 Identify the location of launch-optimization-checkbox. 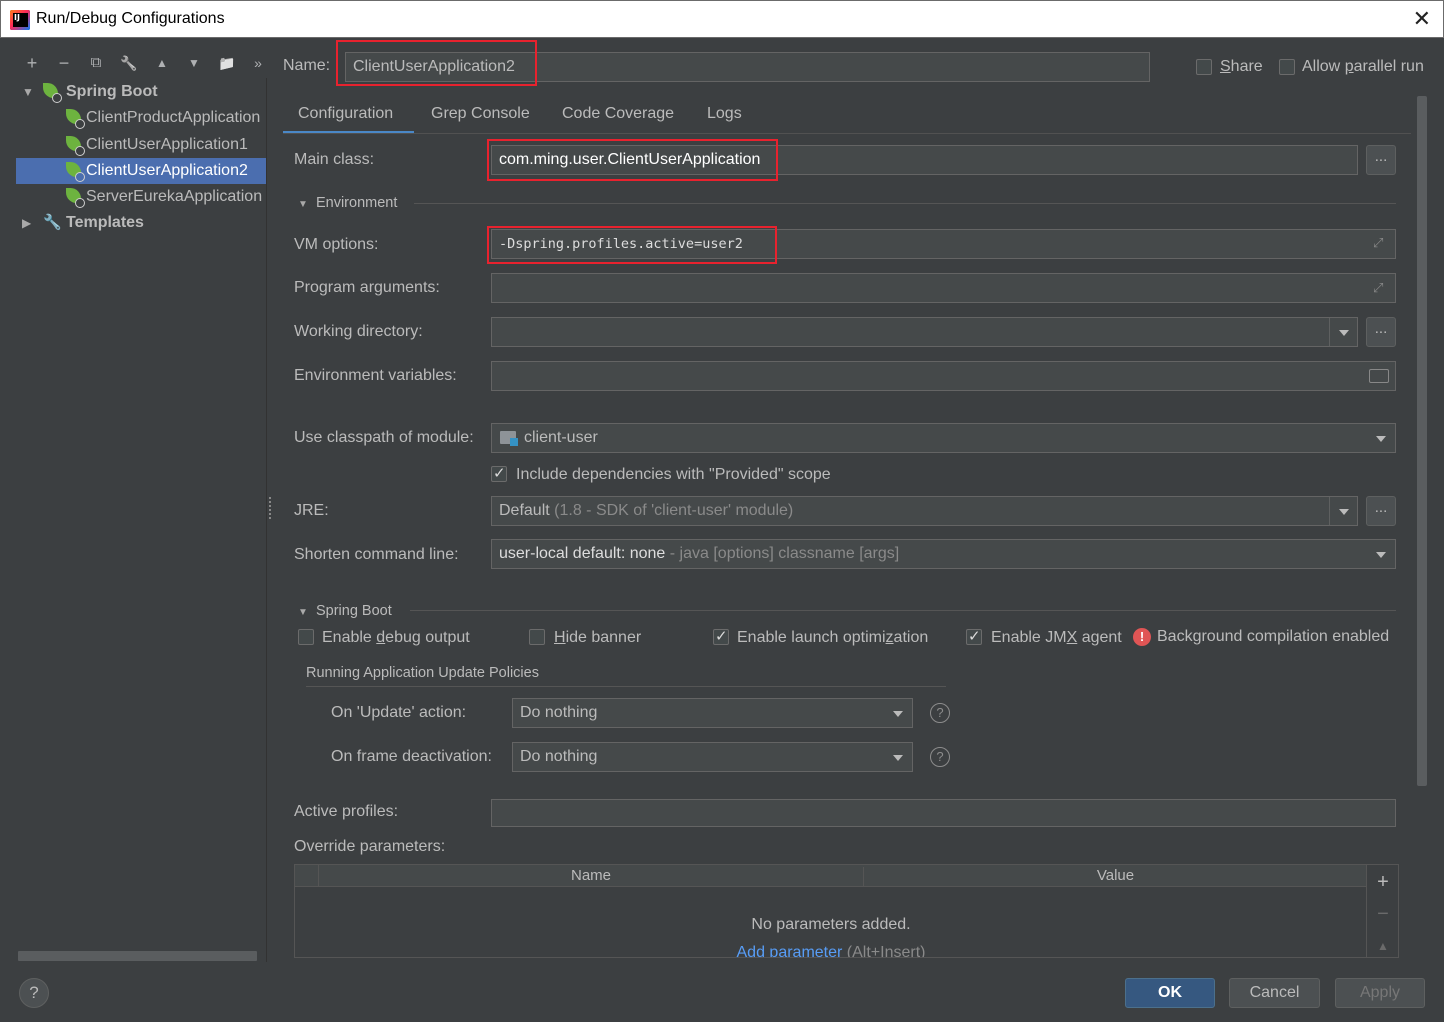
(721, 636).